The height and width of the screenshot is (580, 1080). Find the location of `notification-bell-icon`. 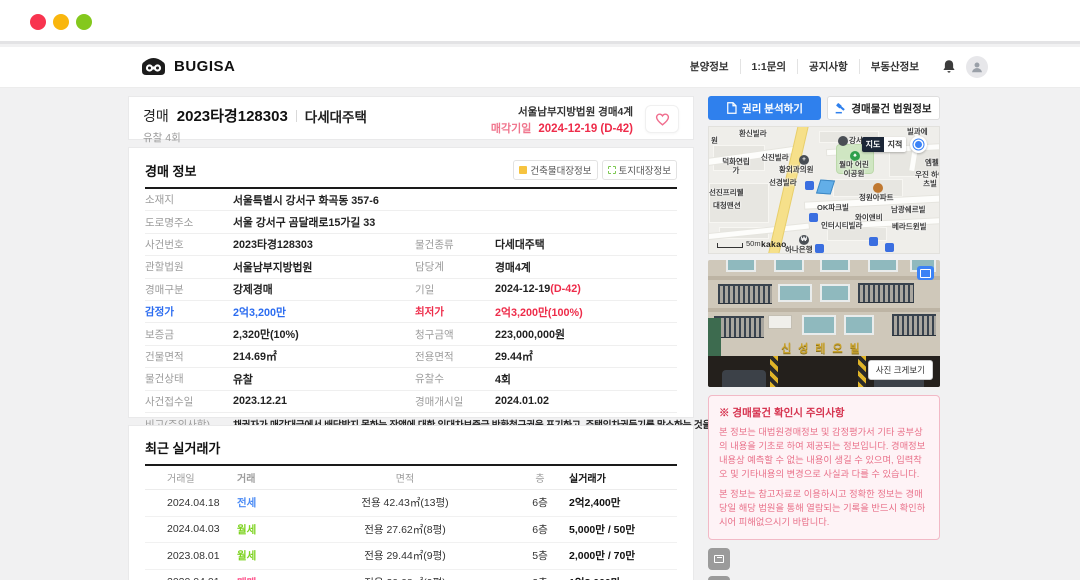

notification-bell-icon is located at coordinates (949, 67).